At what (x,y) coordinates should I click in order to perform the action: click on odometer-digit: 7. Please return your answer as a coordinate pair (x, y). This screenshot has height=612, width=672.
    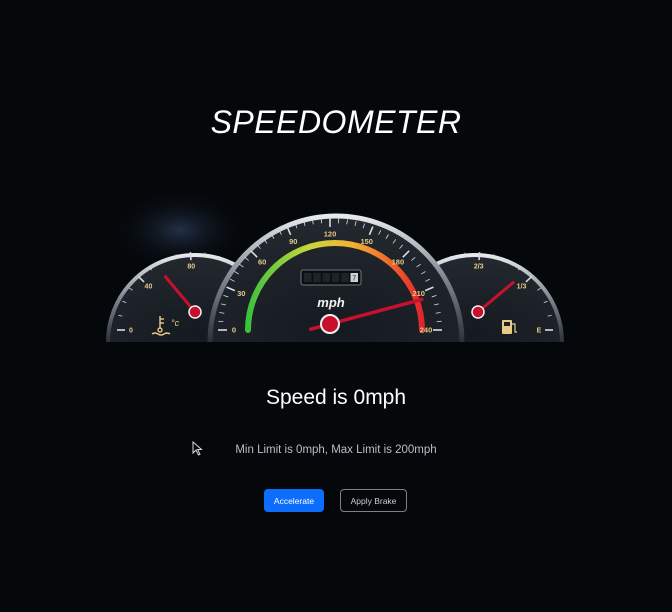
    Looking at the image, I should click on (354, 279).